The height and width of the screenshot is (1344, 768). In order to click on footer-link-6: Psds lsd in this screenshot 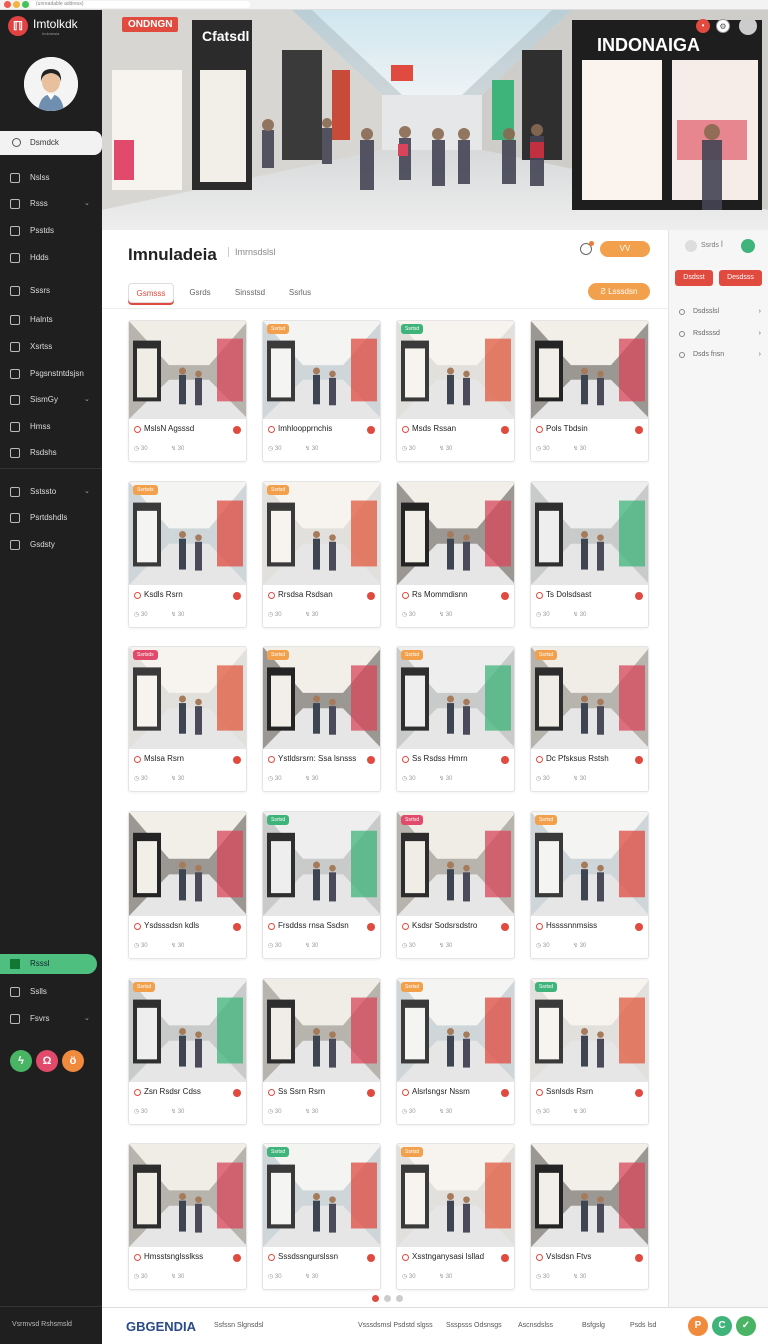, I will do `click(643, 1325)`.